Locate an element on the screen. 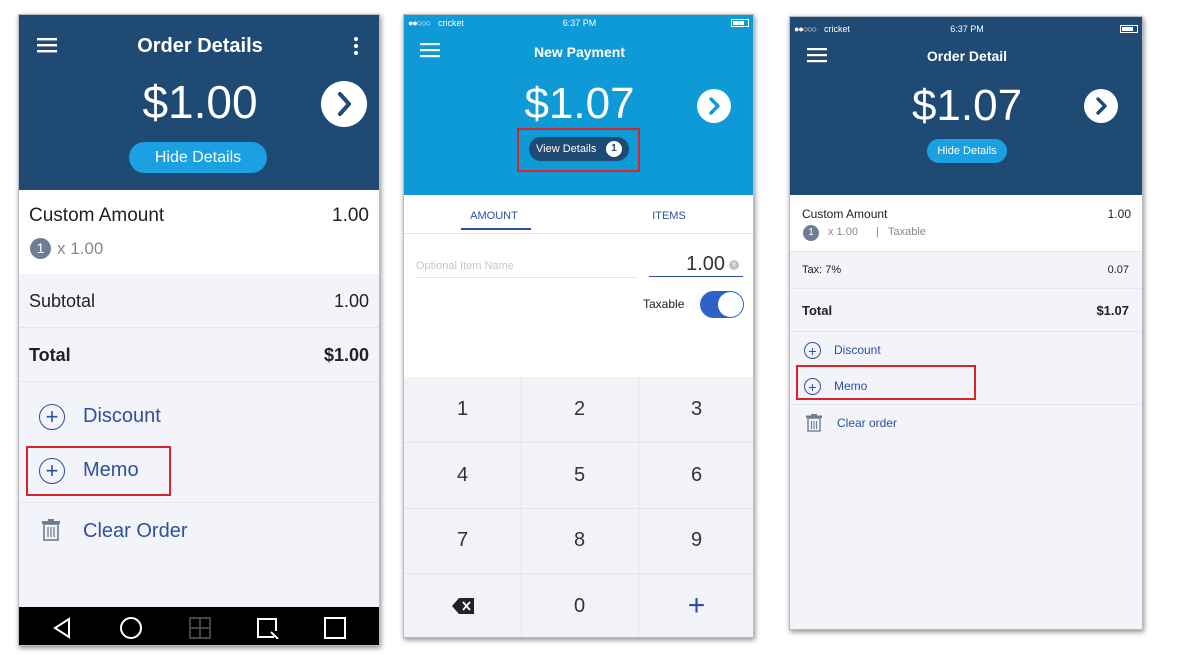 This screenshot has width=1179, height=663. clear-field-icon: × is located at coordinates (734, 265).